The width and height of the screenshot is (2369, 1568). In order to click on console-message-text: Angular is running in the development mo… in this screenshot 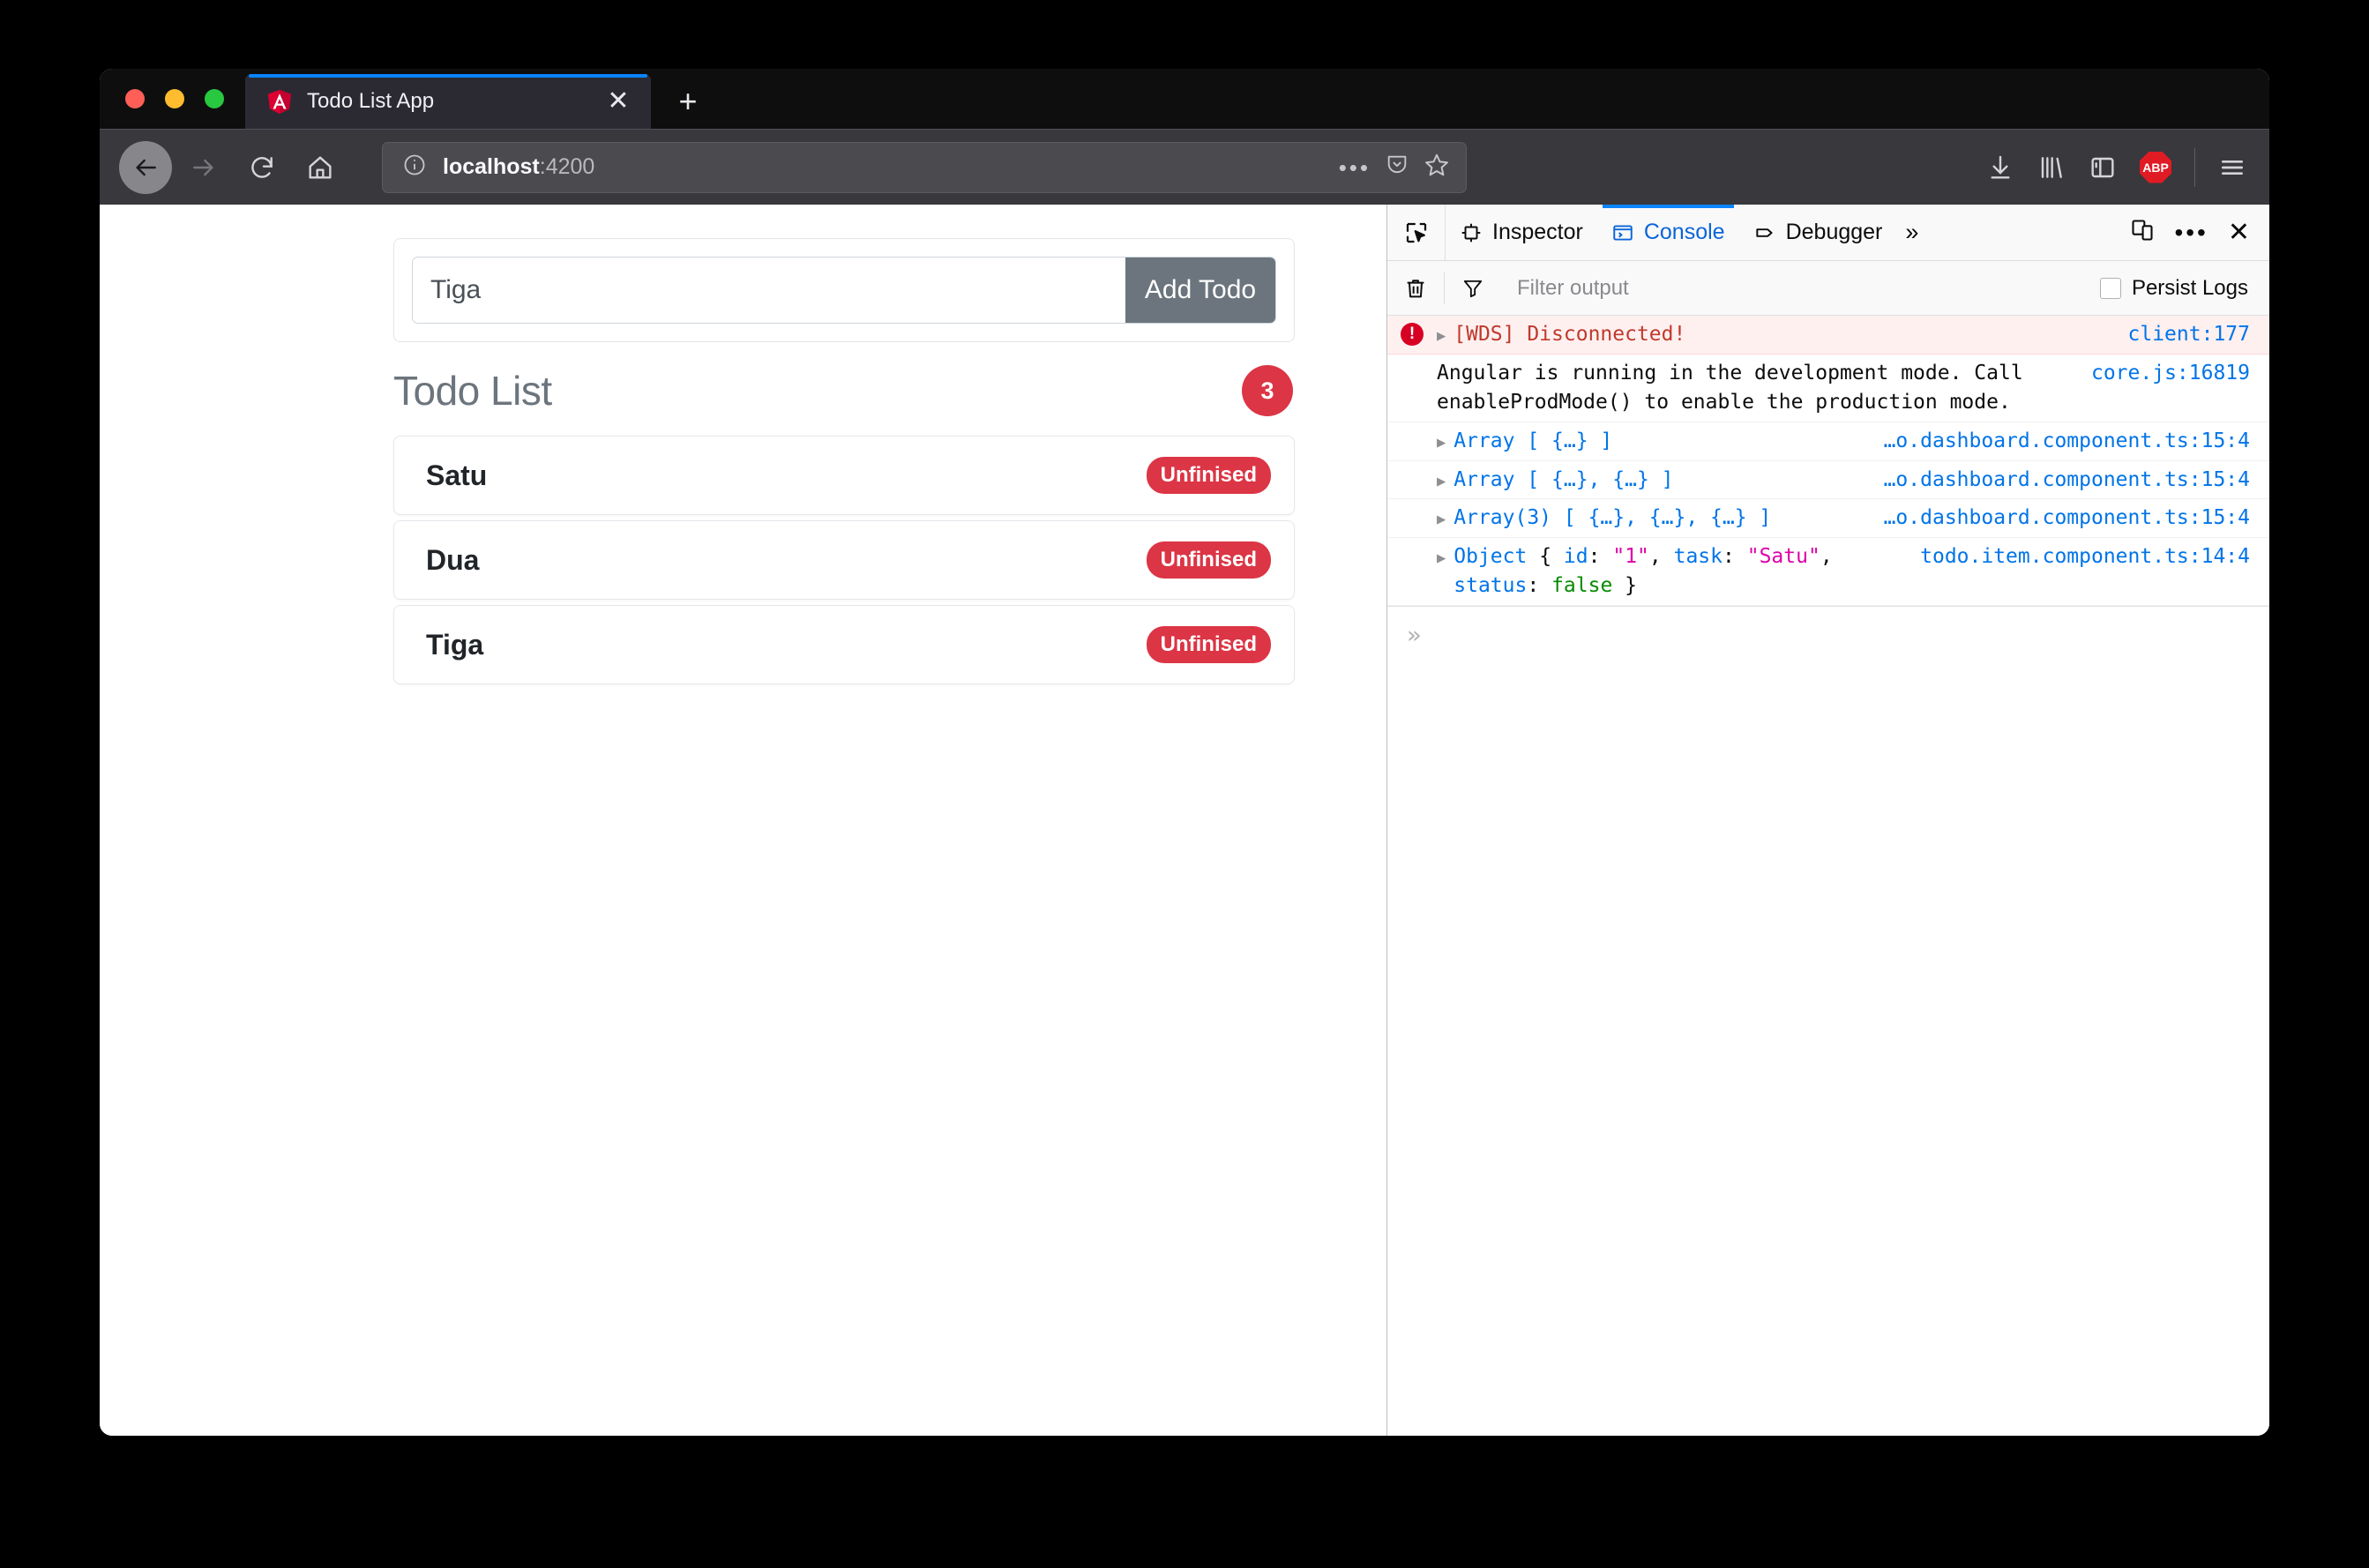, I will do `click(1730, 387)`.